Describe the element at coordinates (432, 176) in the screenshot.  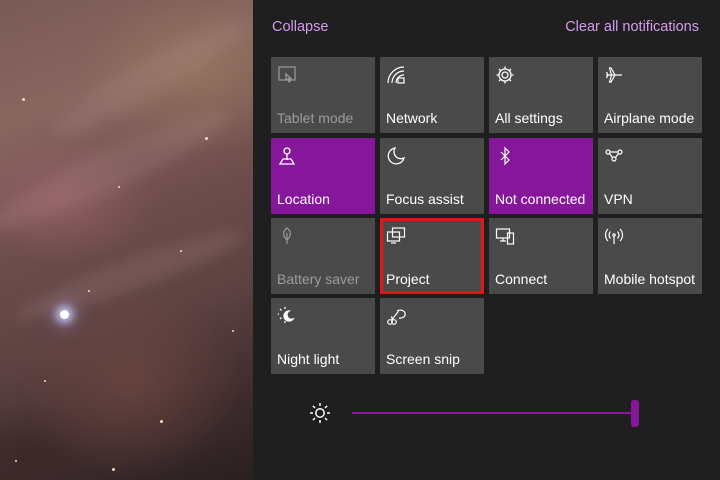
I see `tile-focus-assist: Focus assist` at that location.